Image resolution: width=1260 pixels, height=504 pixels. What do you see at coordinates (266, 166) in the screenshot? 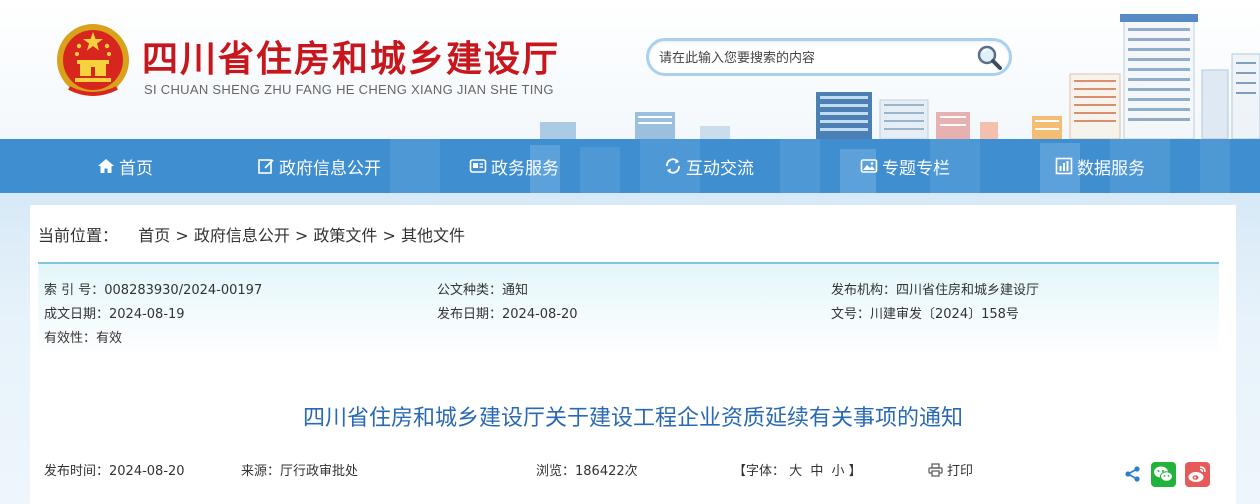
I see `edit-icon` at bounding box center [266, 166].